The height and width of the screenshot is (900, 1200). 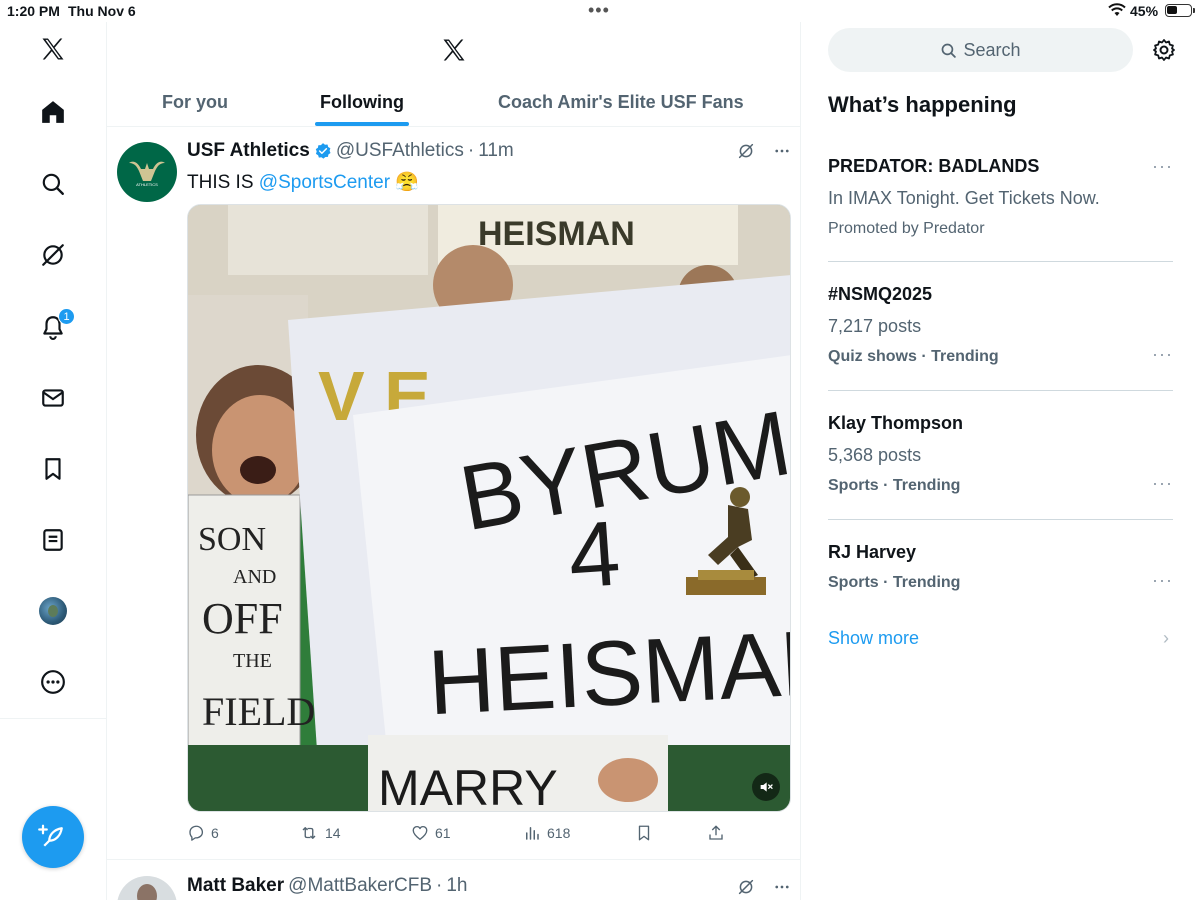 What do you see at coordinates (992, 49) in the screenshot?
I see `search-placeholder: Search` at bounding box center [992, 49].